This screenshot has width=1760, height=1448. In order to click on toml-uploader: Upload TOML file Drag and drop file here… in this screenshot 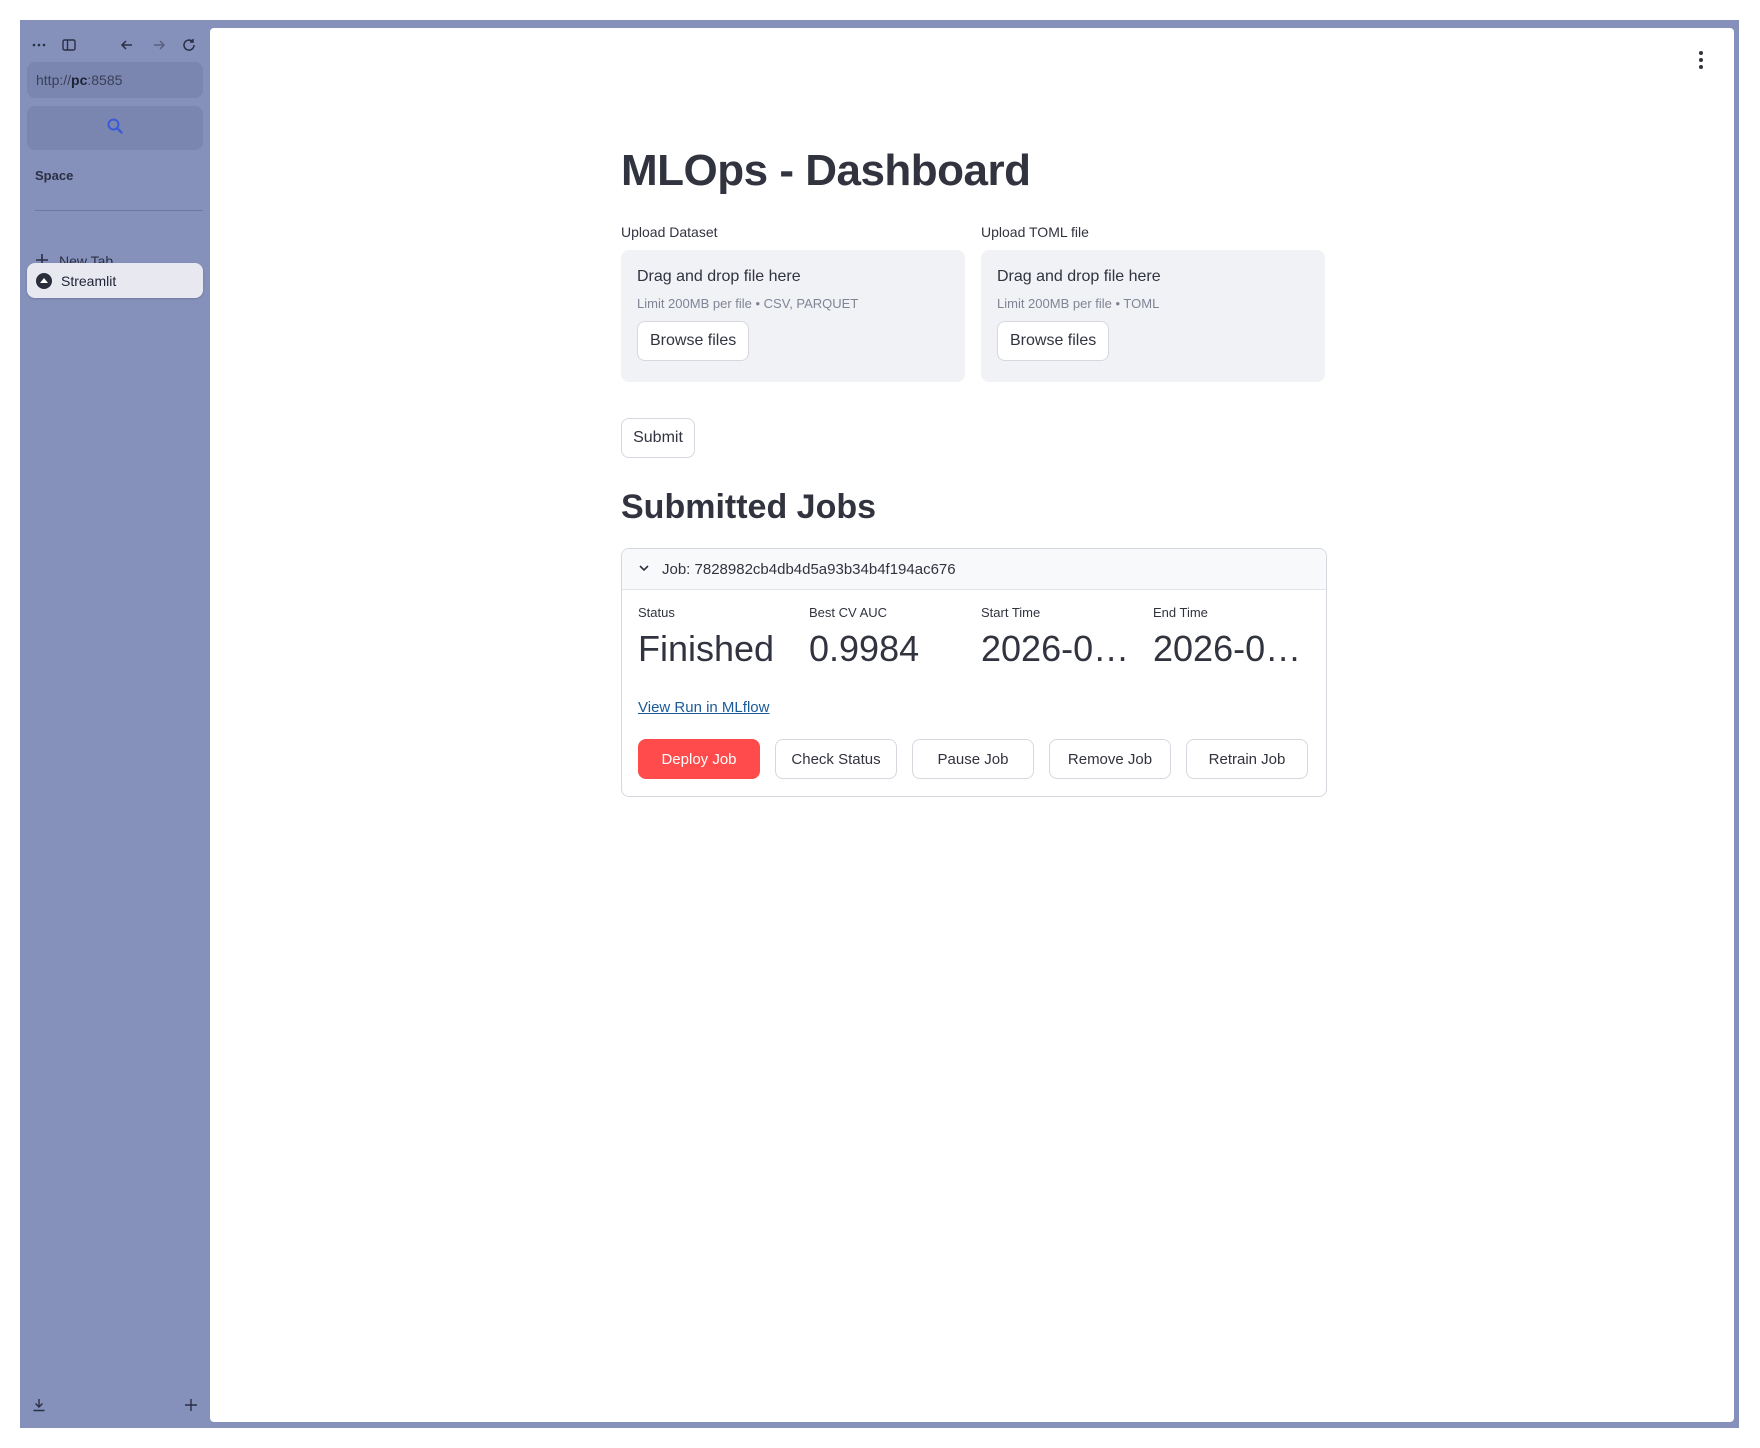, I will do `click(1153, 303)`.